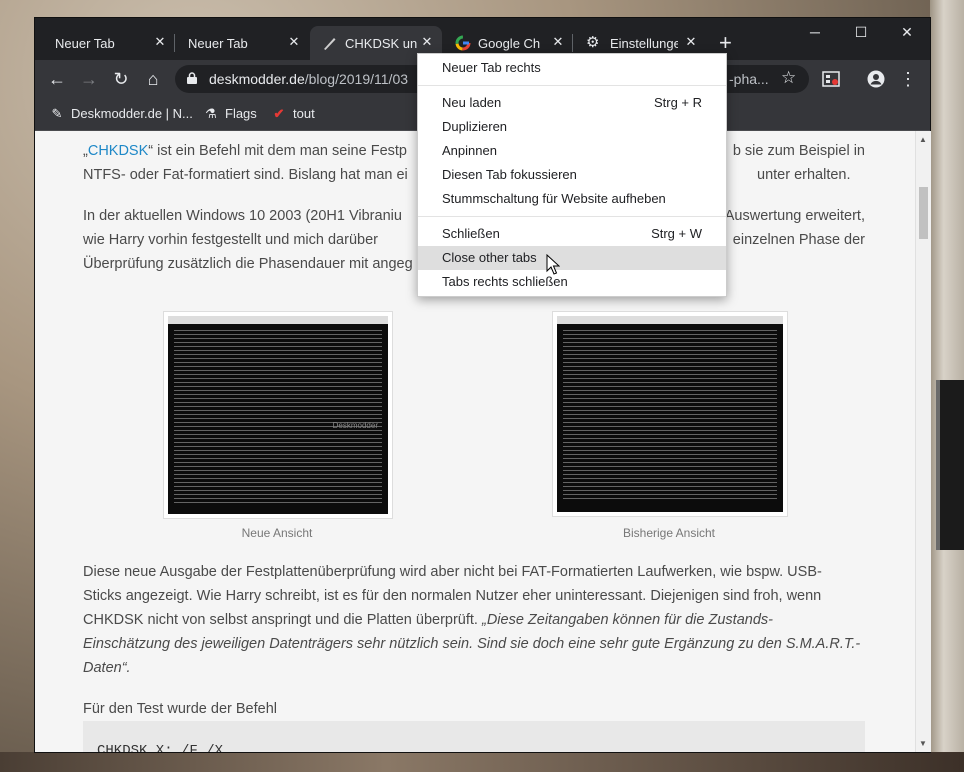 This screenshot has height=772, width=964. What do you see at coordinates (293, 114) in the screenshot?
I see `bookmark-tout: ✔ tout` at bounding box center [293, 114].